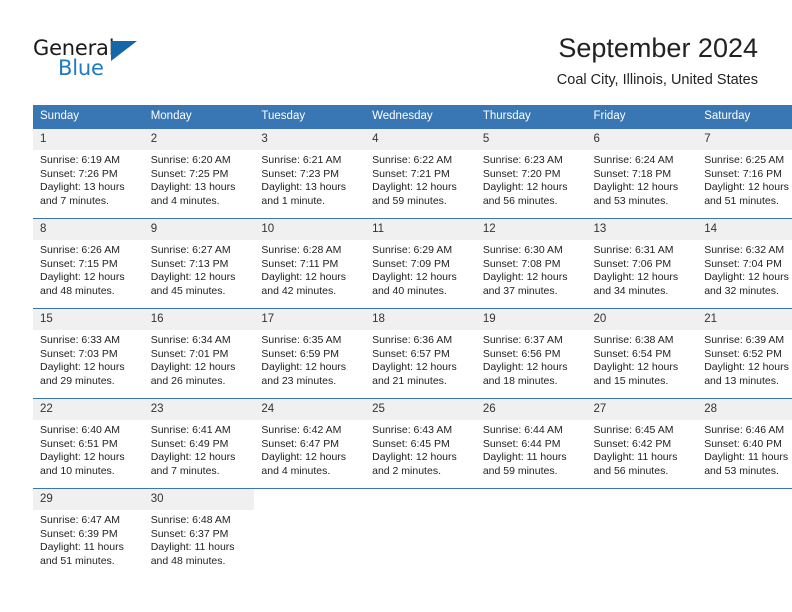 The image size is (792, 612). I want to click on day-number, so click(531, 499).